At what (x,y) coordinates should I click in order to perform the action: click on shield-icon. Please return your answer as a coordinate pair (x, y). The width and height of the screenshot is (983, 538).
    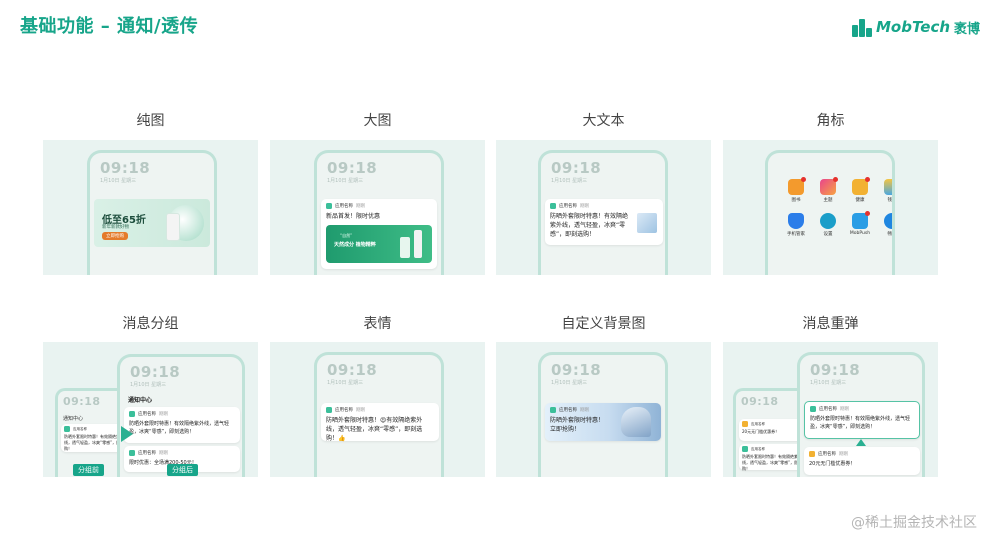
    Looking at the image, I should click on (796, 221).